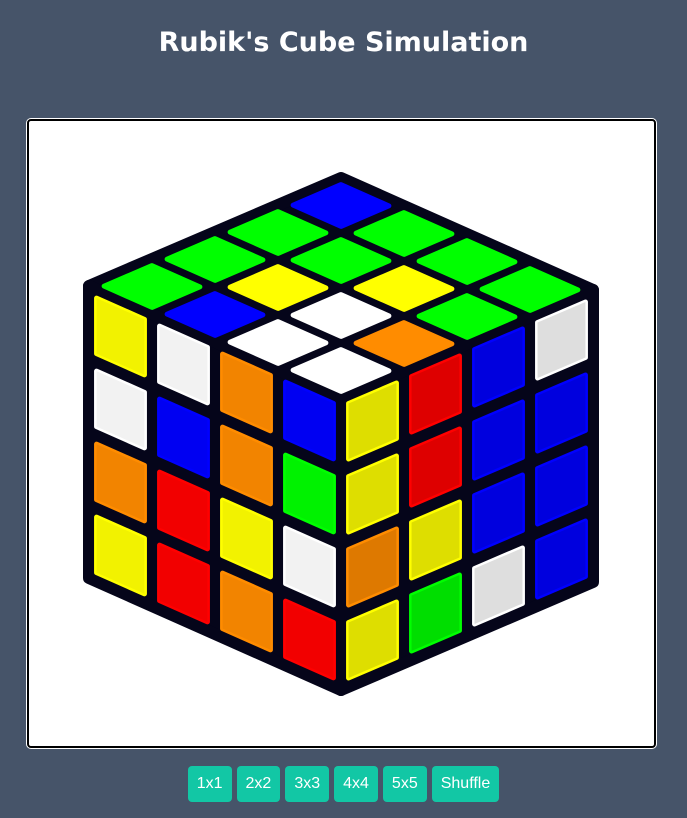  What do you see at coordinates (343, 42) in the screenshot?
I see `page-title: Rubik's Cube Simulation` at bounding box center [343, 42].